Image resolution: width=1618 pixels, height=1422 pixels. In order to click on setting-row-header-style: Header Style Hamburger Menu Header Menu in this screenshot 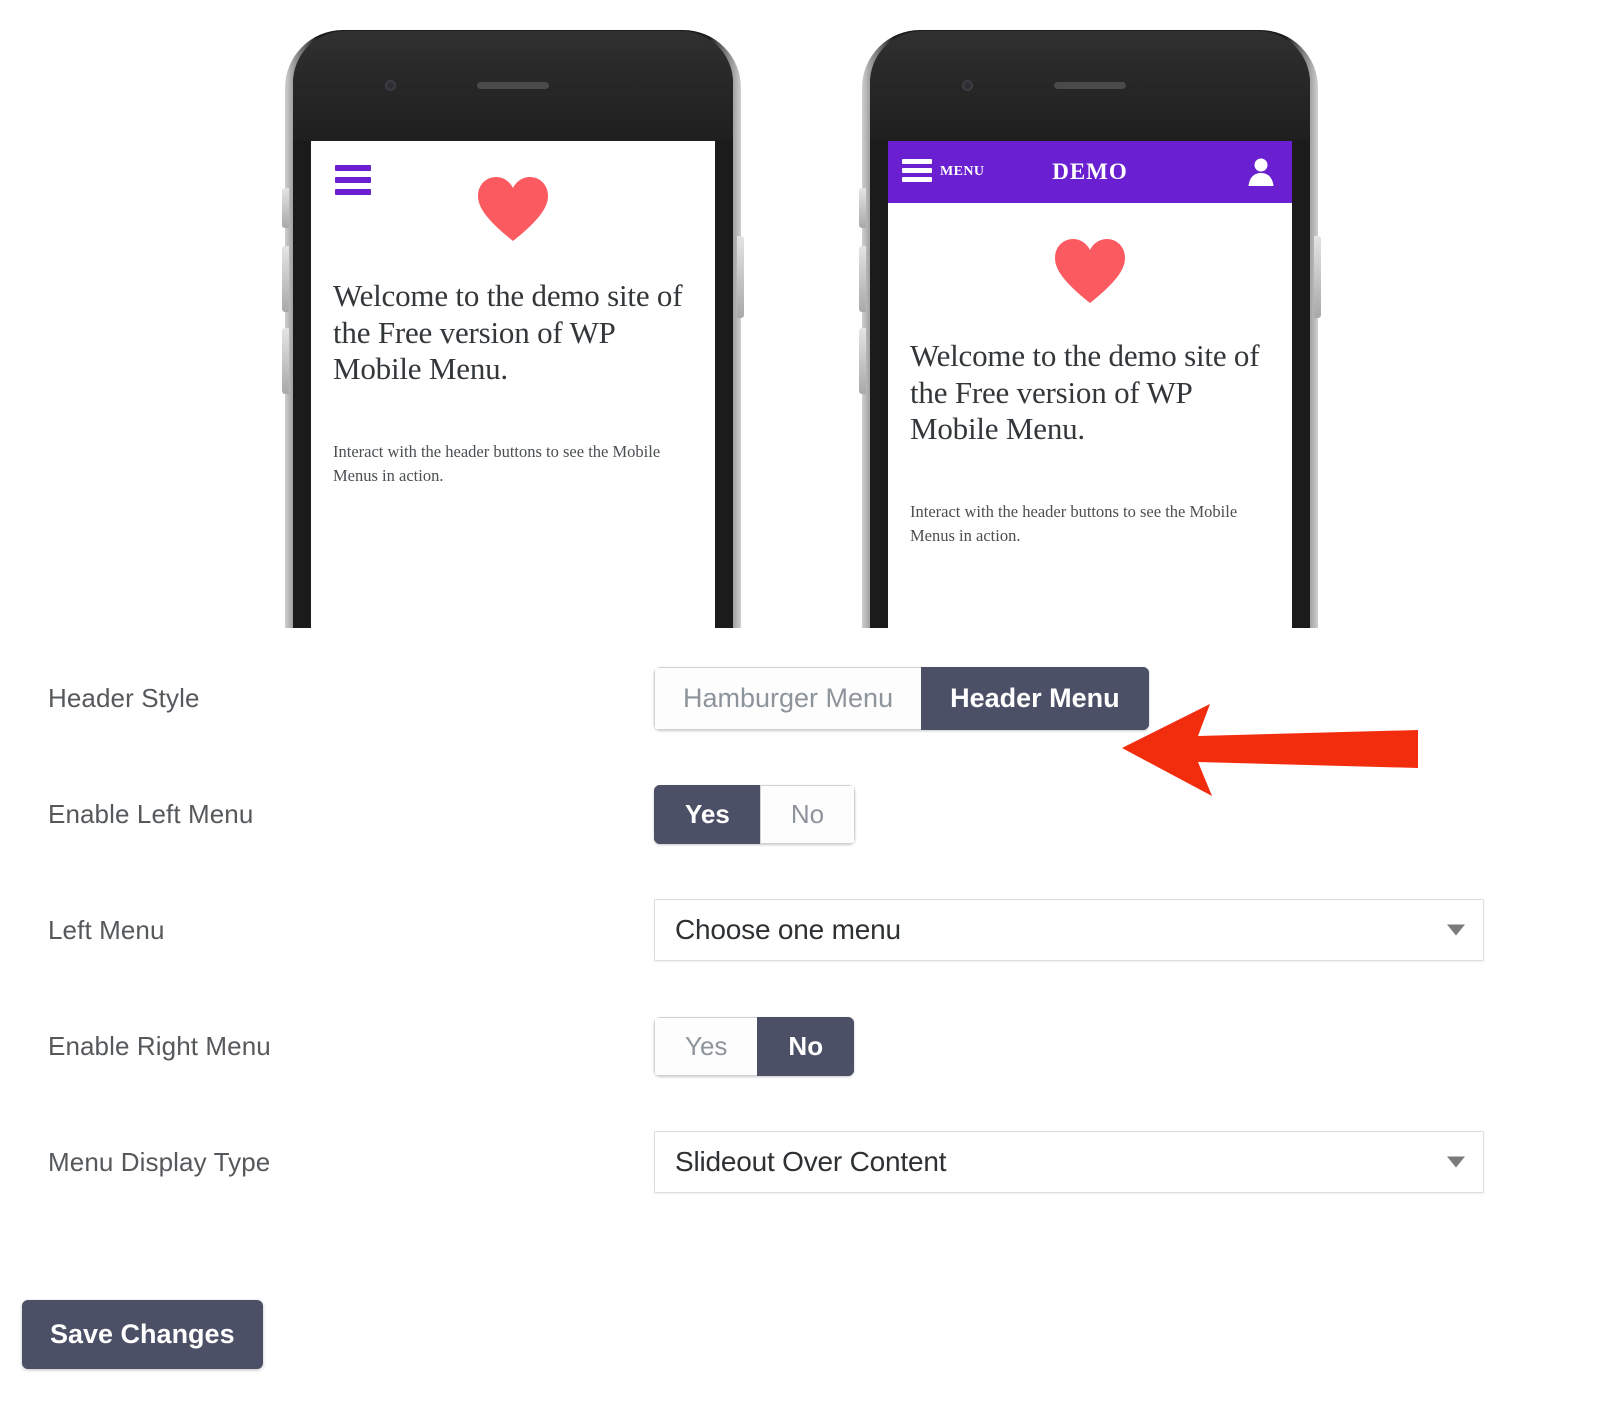, I will do `click(809, 698)`.